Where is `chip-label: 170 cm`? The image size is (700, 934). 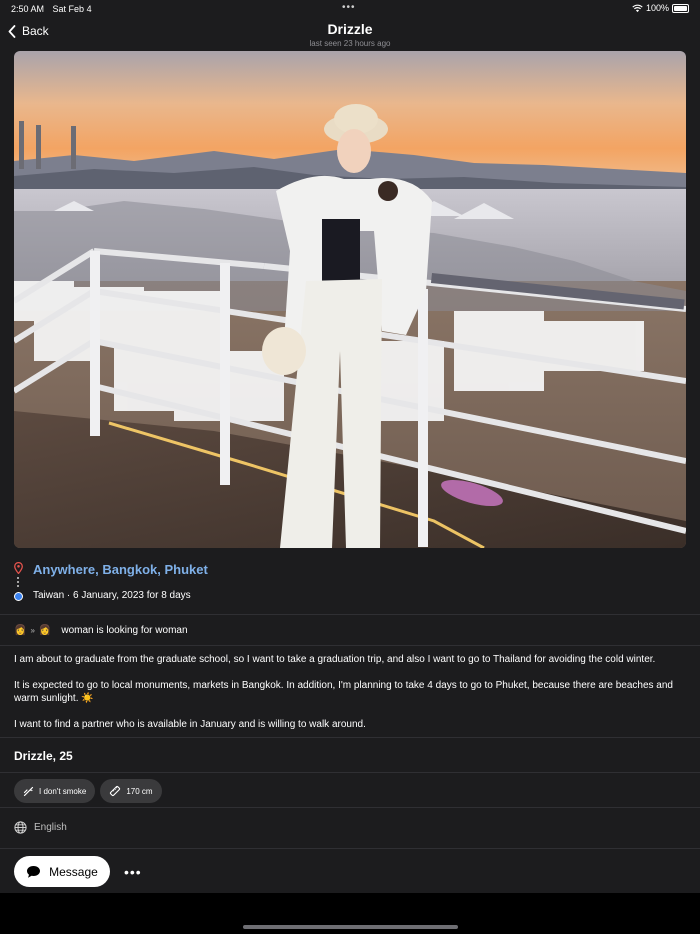 chip-label: 170 cm is located at coordinates (139, 791).